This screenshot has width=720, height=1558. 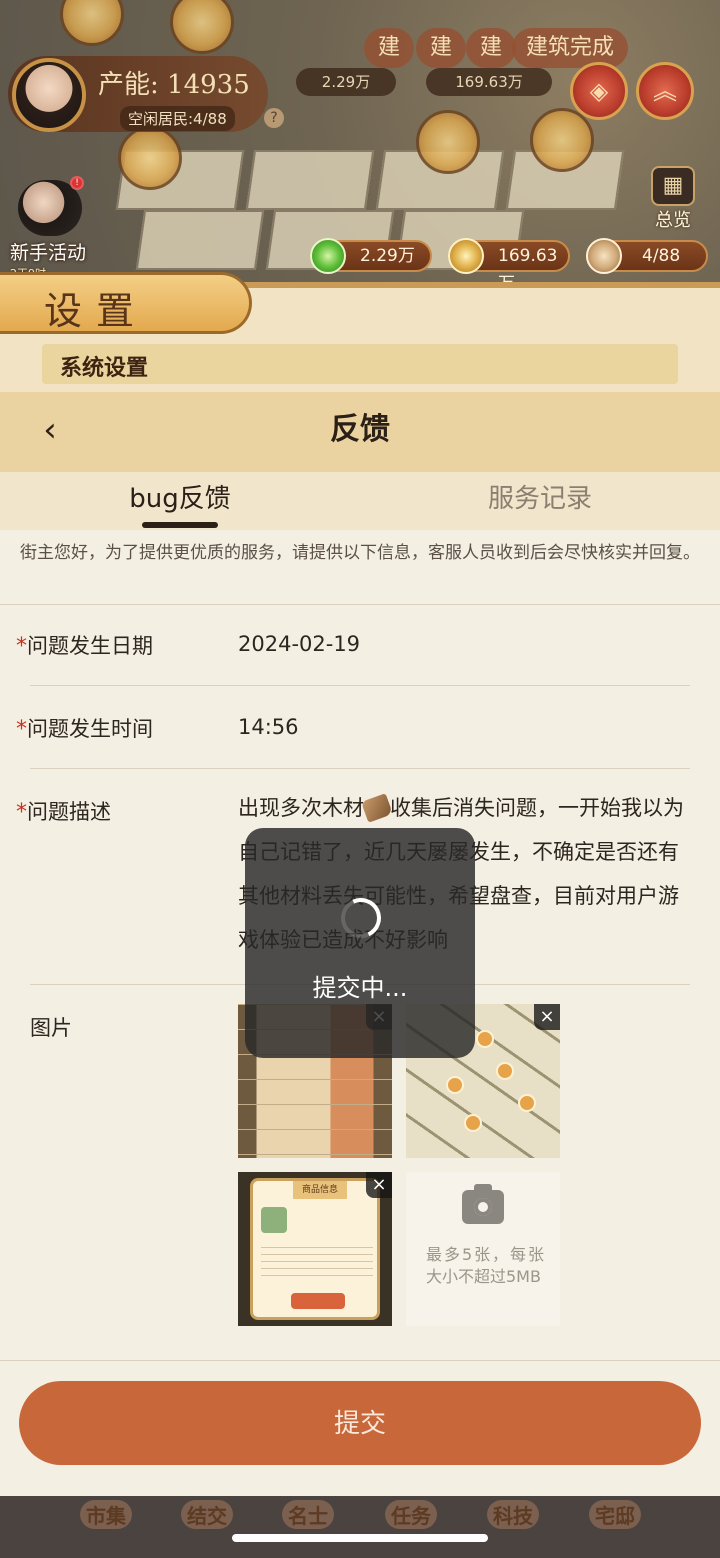 I want to click on wood-icon, so click(x=377, y=808).